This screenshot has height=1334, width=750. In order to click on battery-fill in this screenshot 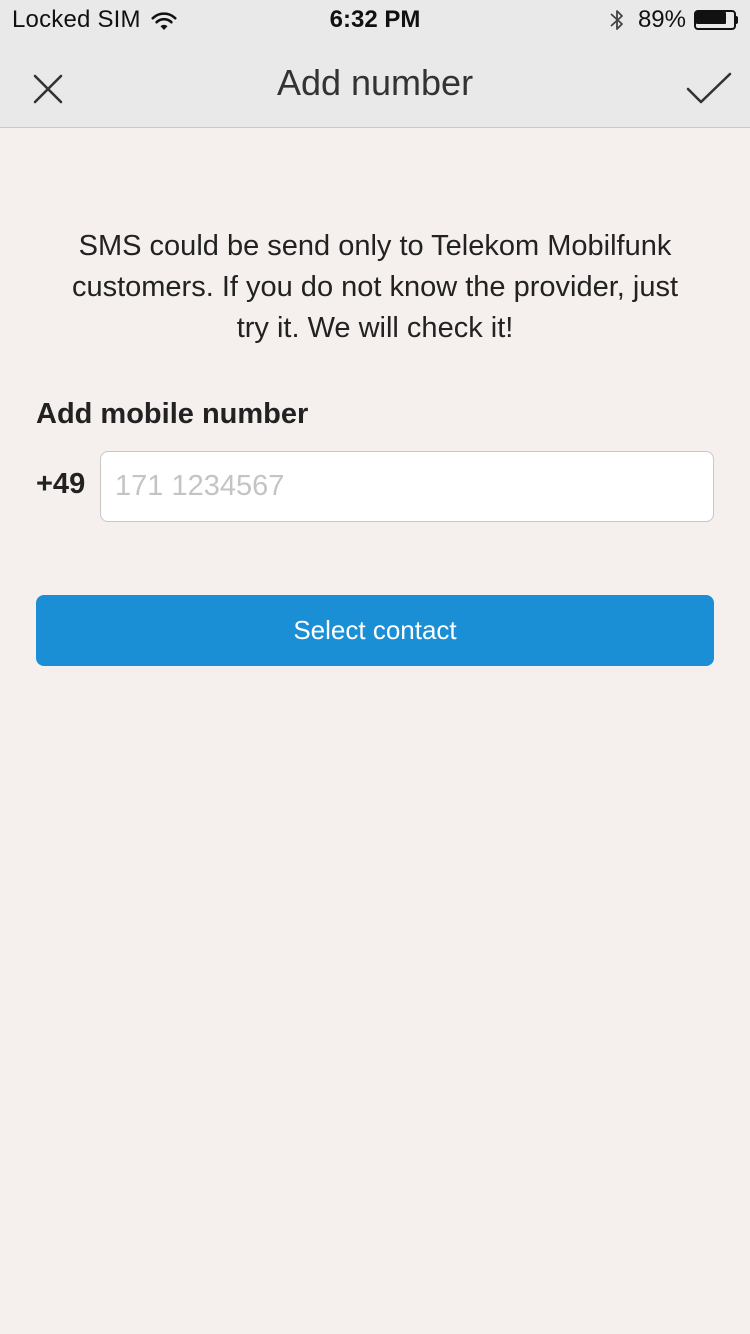, I will do `click(711, 18)`.